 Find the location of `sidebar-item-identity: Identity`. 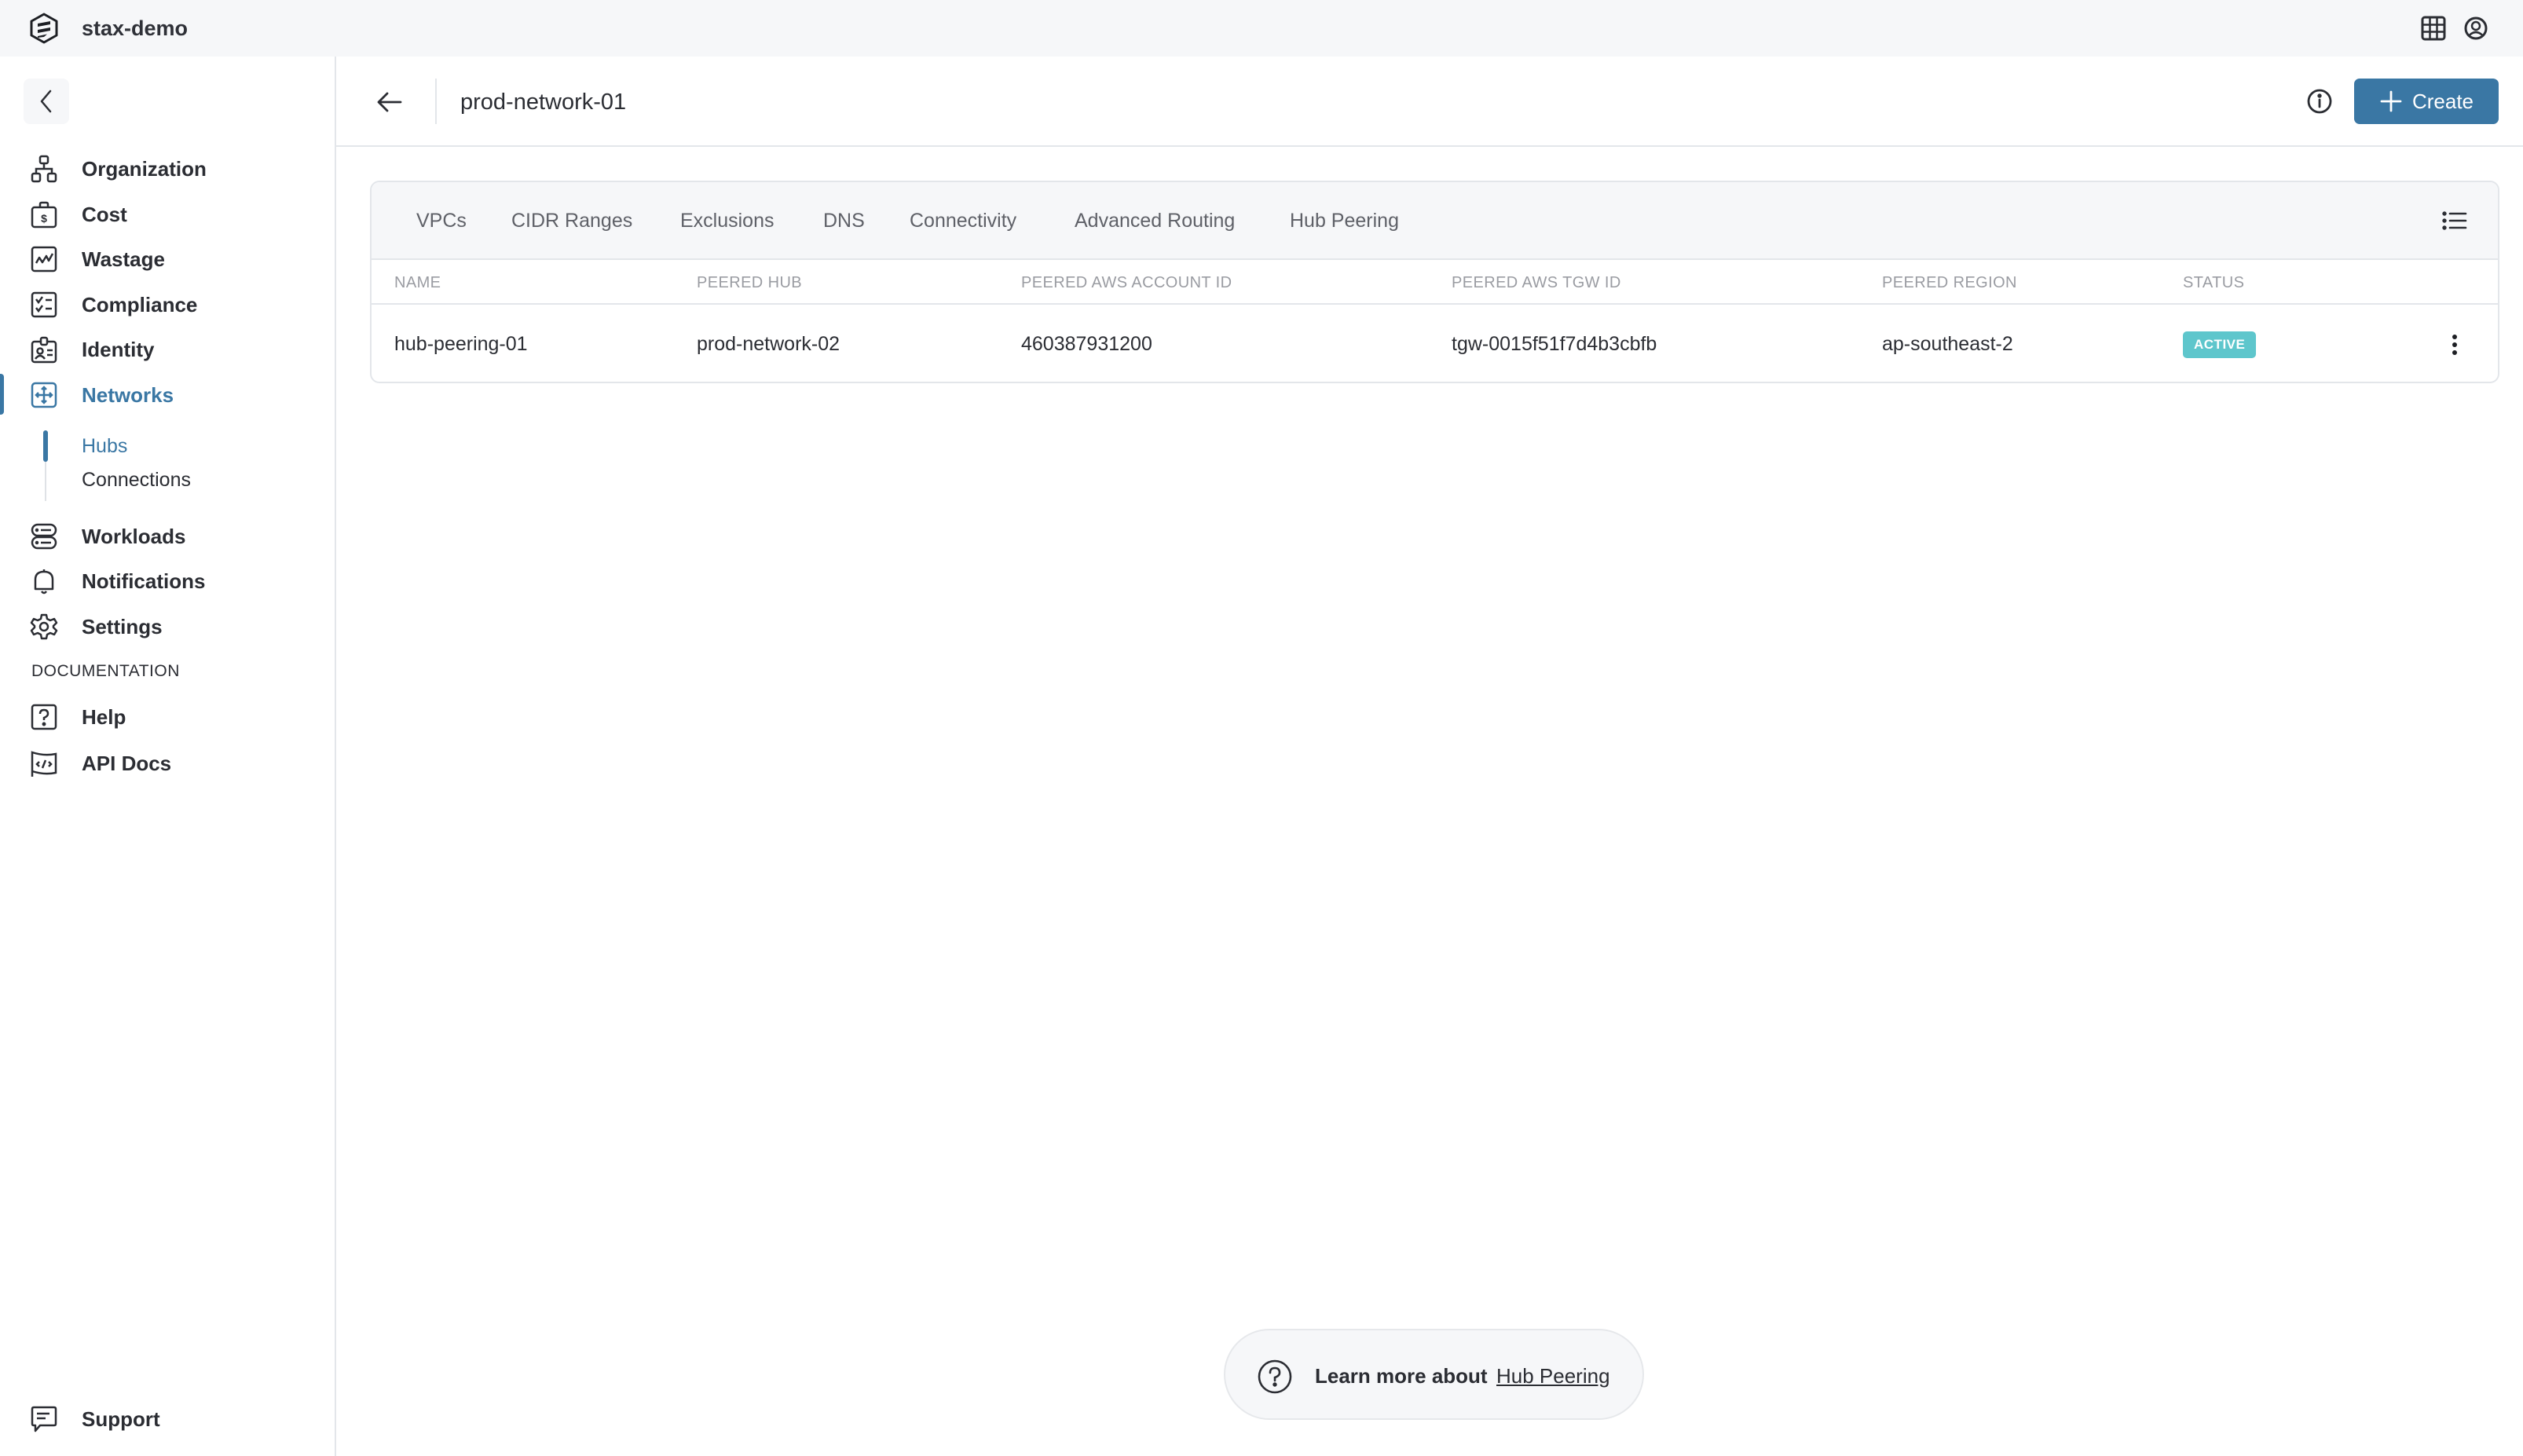

sidebar-item-identity: Identity is located at coordinates (167, 349).